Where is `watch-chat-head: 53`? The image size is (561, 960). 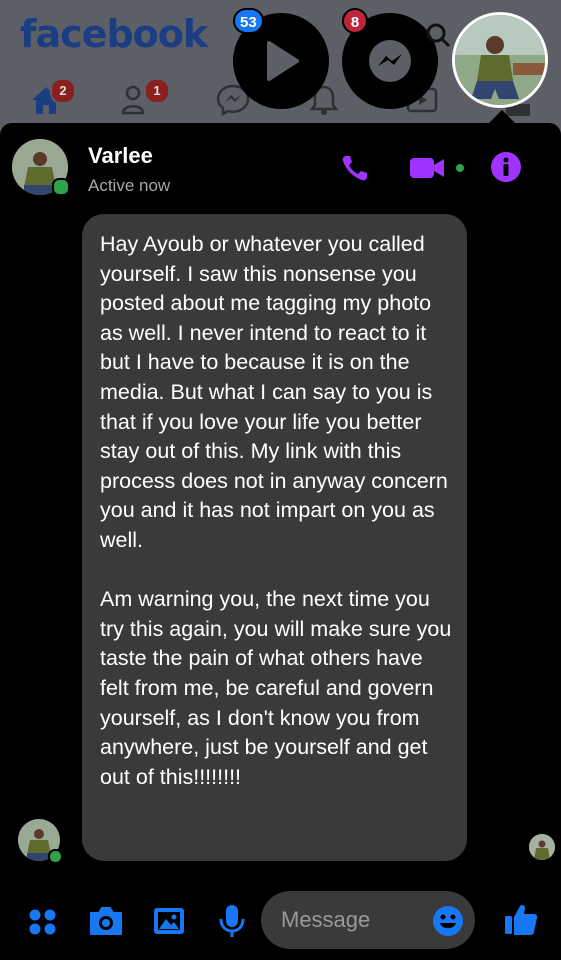
watch-chat-head: 53 is located at coordinates (281, 58).